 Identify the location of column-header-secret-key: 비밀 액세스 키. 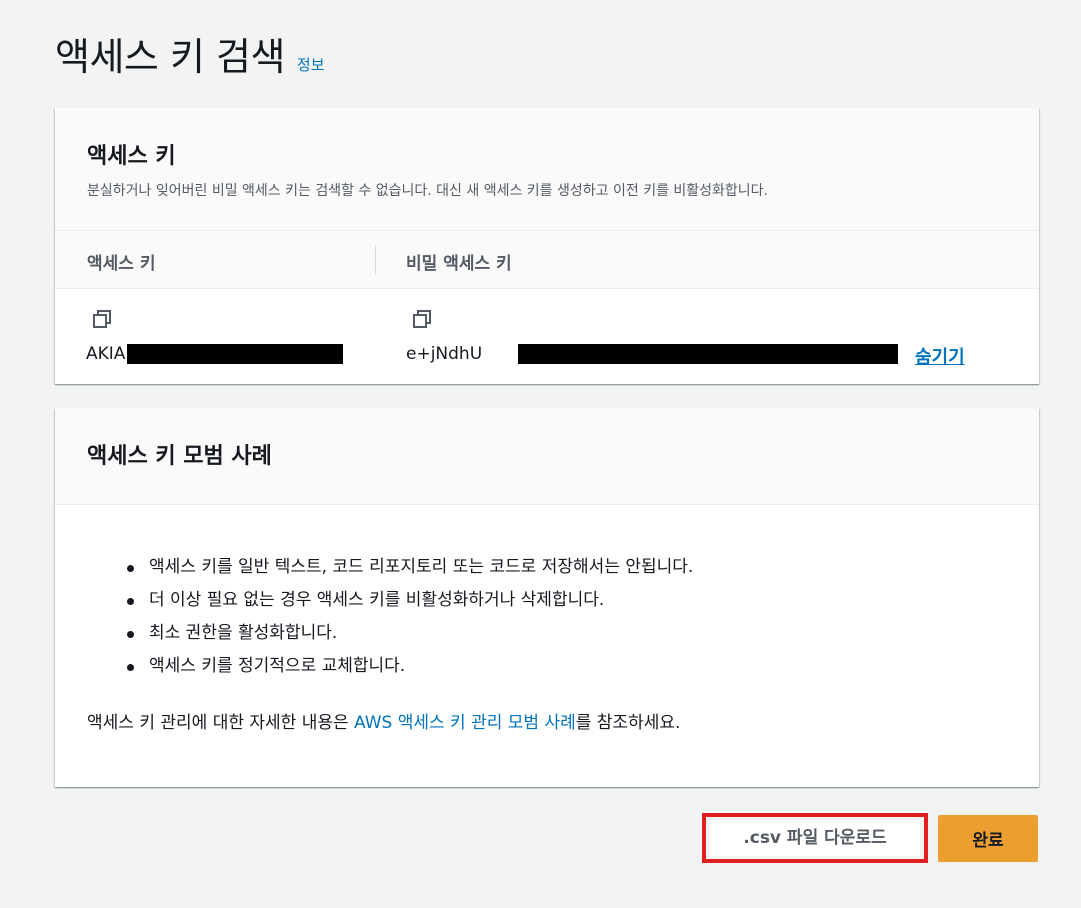
(459, 264).